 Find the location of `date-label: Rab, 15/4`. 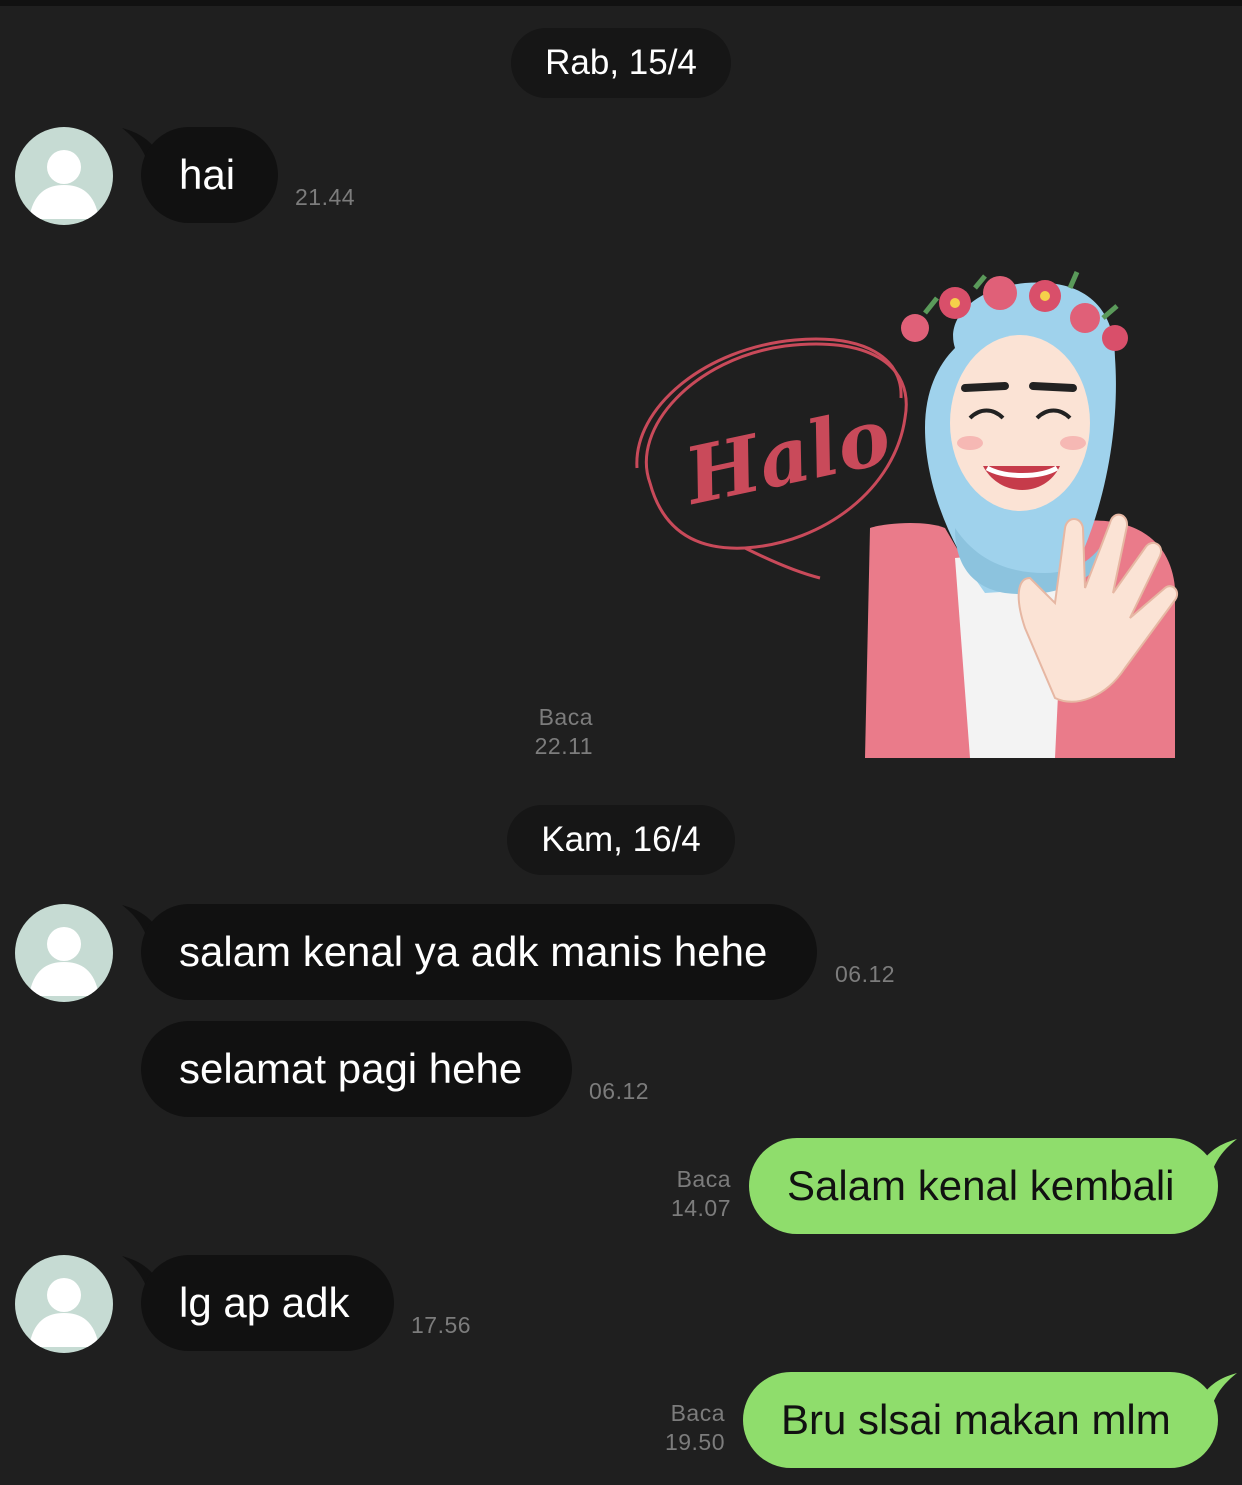

date-label: Rab, 15/4 is located at coordinates (621, 62).